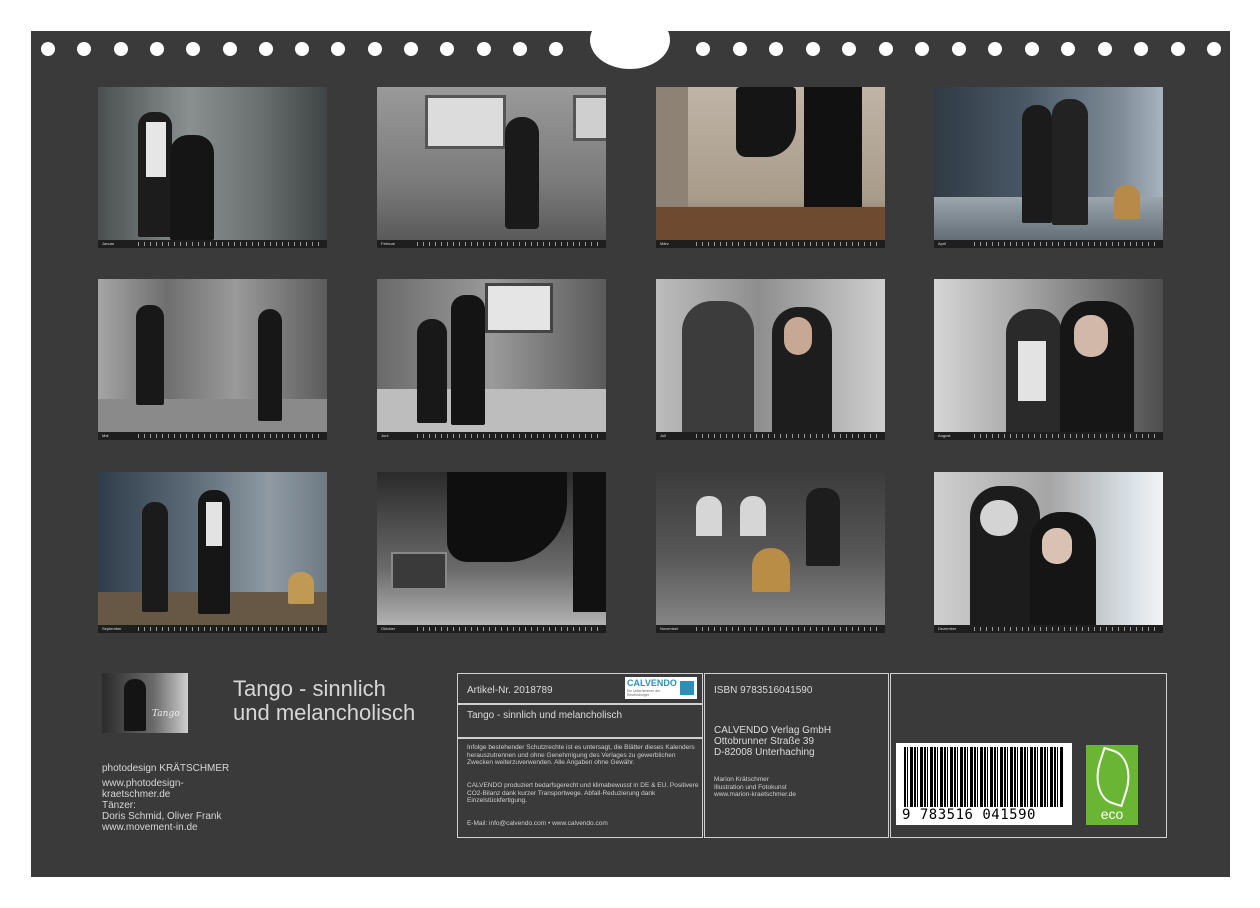 The width and height of the screenshot is (1260, 908). I want to click on month-thumbnail-november: November, so click(770, 552).